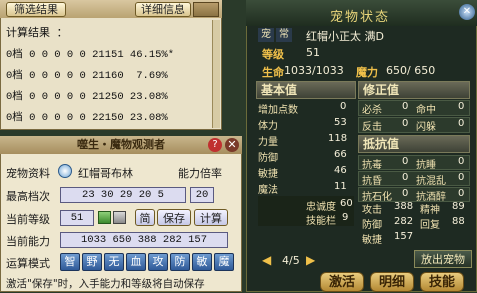 The height and width of the screenshot is (293, 477). Describe the element at coordinates (411, 70) in the screenshot. I see `mp-value: 650/ 650` at that location.